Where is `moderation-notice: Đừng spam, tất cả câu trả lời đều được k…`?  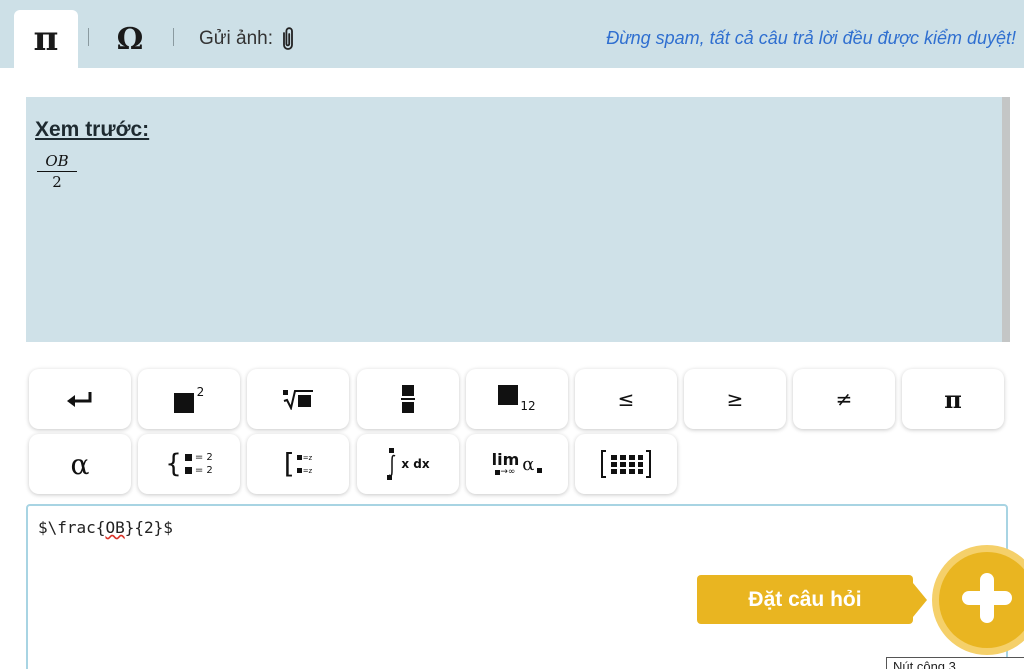 moderation-notice: Đừng spam, tất cả câu trả lời đều được k… is located at coordinates (811, 38).